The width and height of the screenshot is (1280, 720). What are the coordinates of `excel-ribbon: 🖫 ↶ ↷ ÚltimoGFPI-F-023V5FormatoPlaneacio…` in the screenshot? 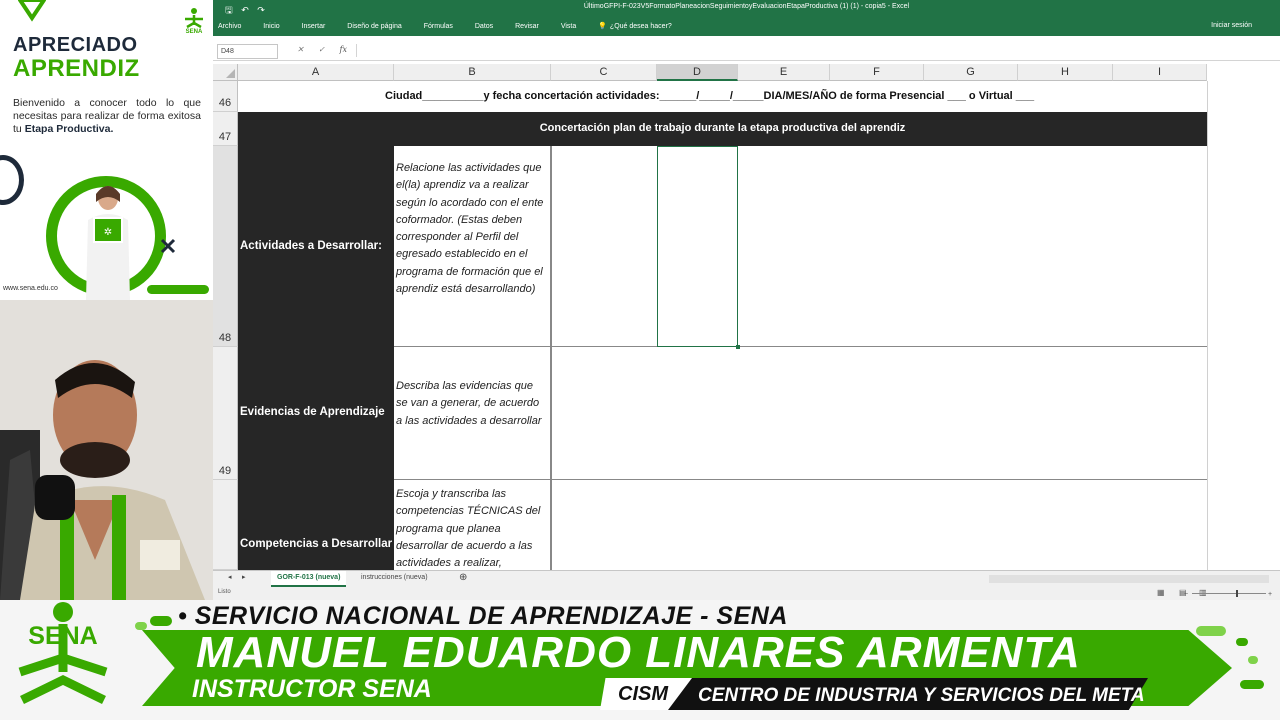 It's located at (746, 18).